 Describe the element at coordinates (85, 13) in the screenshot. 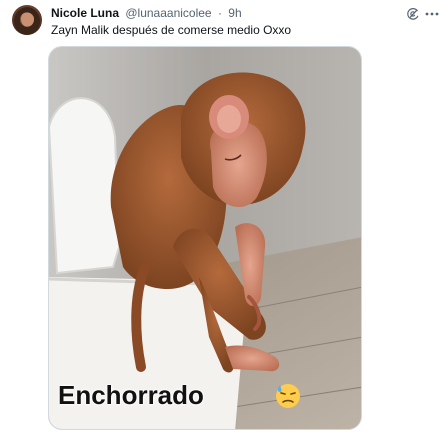

I see `author-name: Nicole Luna` at that location.